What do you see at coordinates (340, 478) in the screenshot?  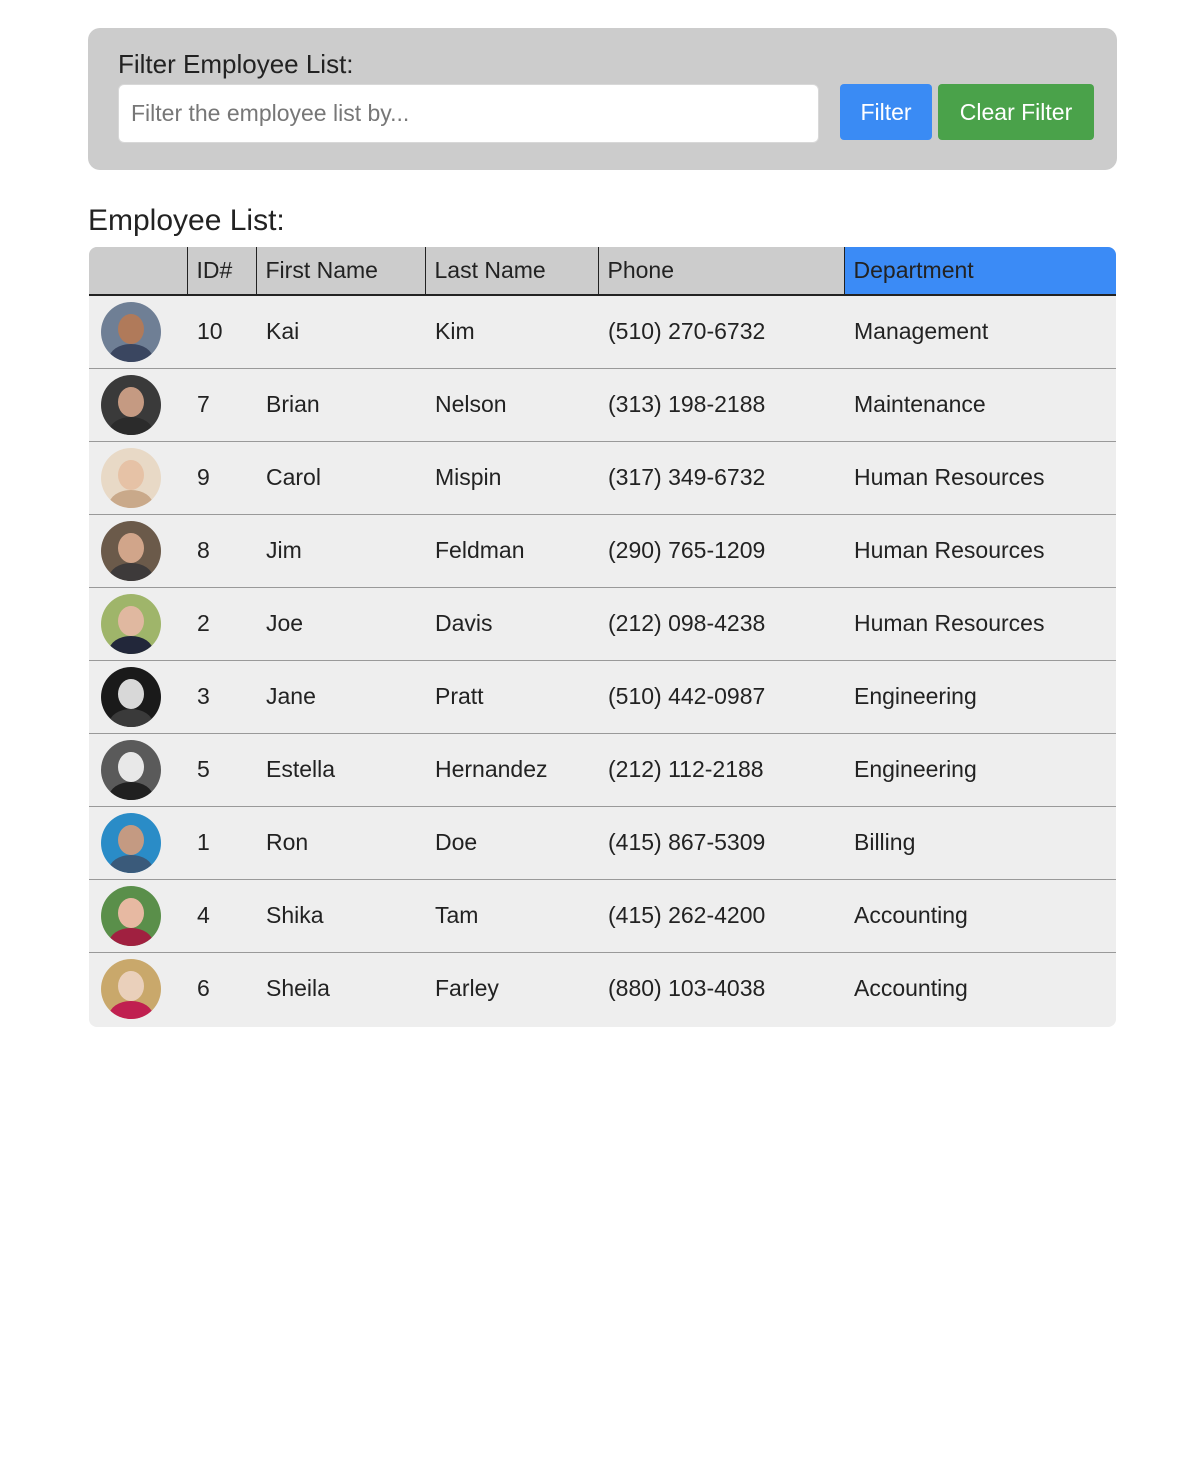 I see `cell-first-name: Carol` at bounding box center [340, 478].